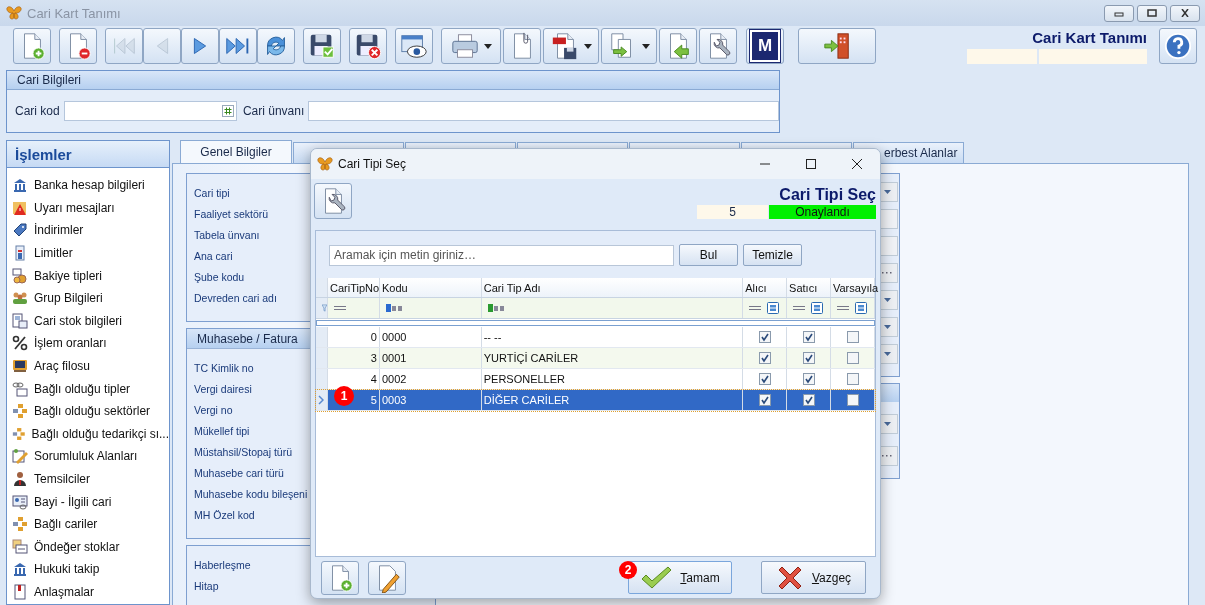 The height and width of the screenshot is (605, 1205). I want to click on table-cell: 0003, so click(430, 400).